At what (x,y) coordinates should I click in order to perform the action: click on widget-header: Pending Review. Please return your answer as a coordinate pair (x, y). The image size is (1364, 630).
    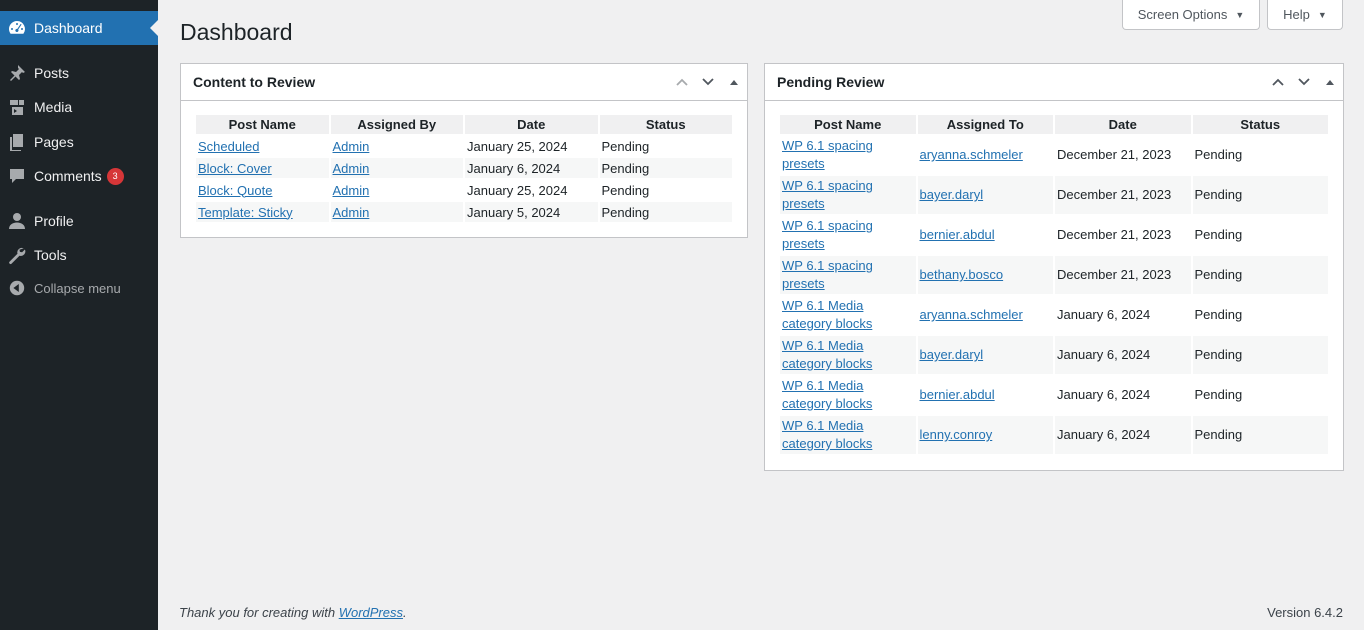
    Looking at the image, I should click on (1054, 82).